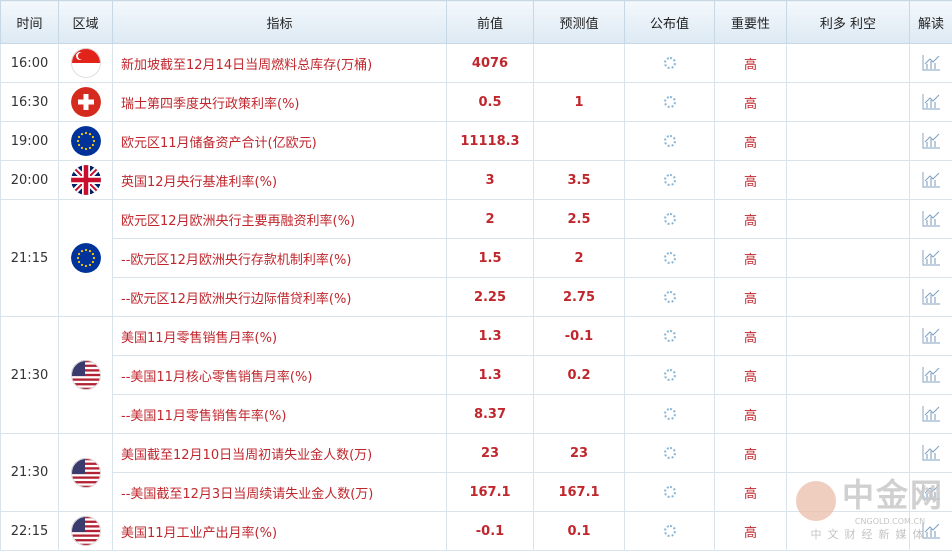 This screenshot has height=552, width=952. I want to click on indicator-link: --美国11月零售销售年率(%), so click(279, 414).